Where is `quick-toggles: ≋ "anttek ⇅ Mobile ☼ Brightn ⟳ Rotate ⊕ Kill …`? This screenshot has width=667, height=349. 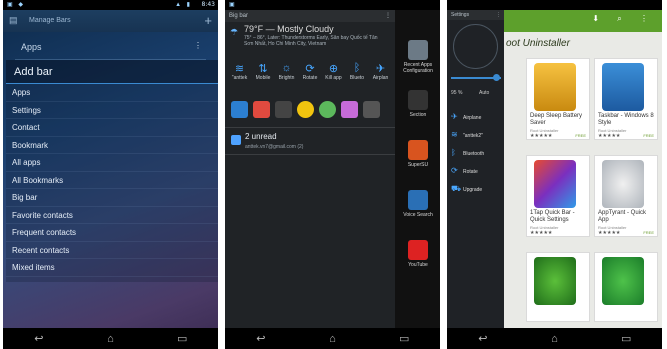 quick-toggles: ≋ "anttek ⇅ Mobile ☼ Brightn ⟳ Rotate ⊕ Kill … is located at coordinates (310, 71).